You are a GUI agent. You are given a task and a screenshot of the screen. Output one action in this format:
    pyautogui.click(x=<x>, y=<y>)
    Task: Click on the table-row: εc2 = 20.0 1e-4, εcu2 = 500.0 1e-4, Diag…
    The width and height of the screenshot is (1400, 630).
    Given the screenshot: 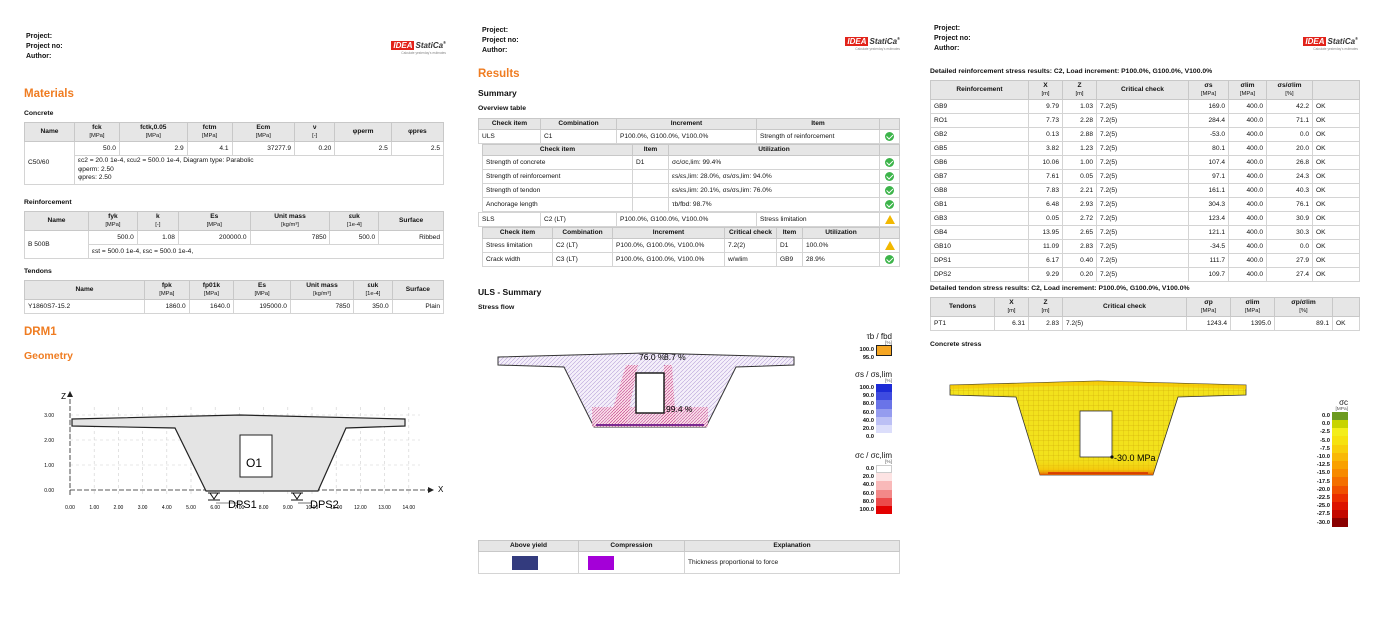 What is the action you would take?
    pyautogui.click(x=234, y=170)
    